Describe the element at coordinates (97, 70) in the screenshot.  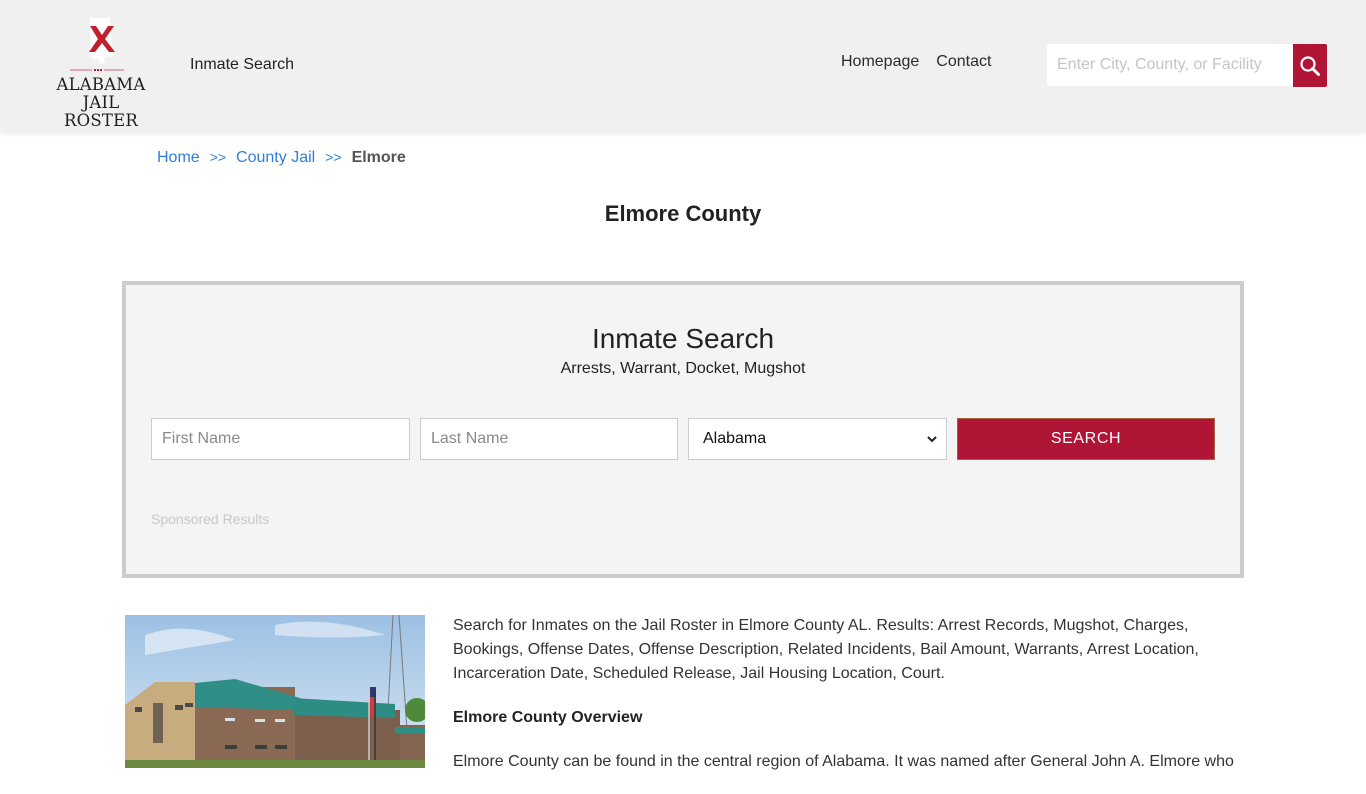
I see `logo-divider` at that location.